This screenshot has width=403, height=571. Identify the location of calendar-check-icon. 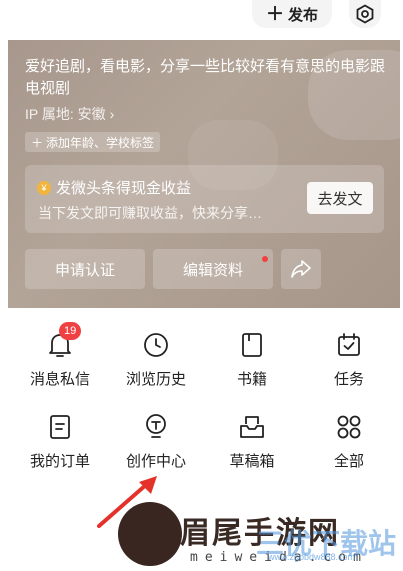
(349, 344).